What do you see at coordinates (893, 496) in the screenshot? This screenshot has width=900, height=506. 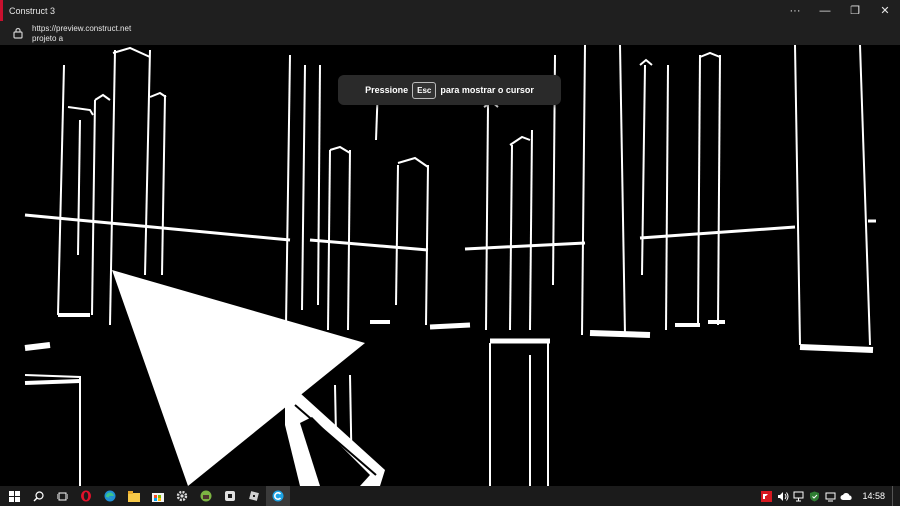 I see `show-desktop-button` at bounding box center [893, 496].